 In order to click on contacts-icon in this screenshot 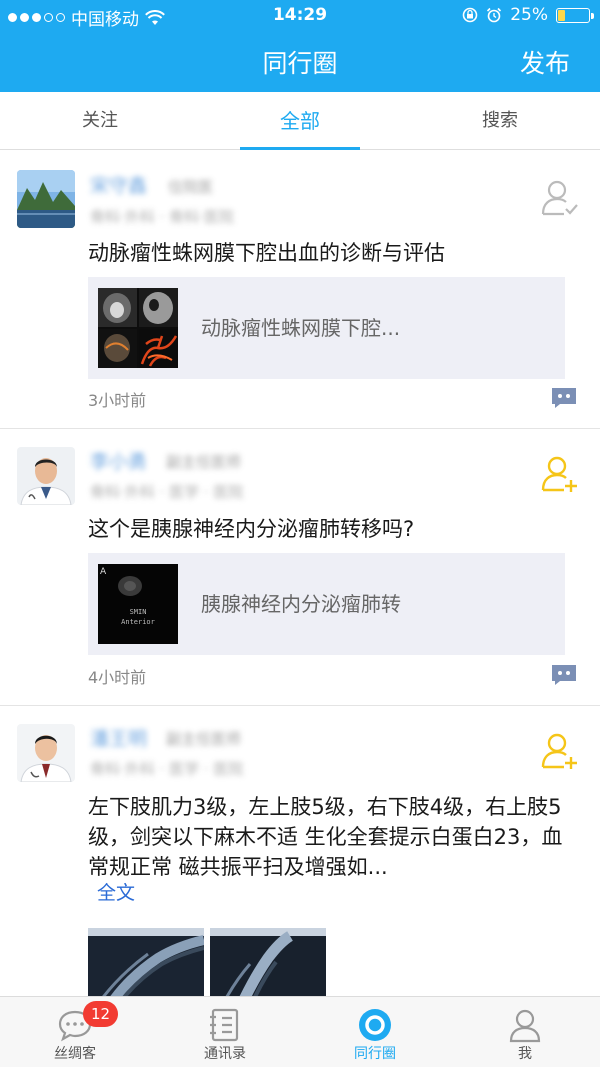, I will do `click(224, 1025)`.